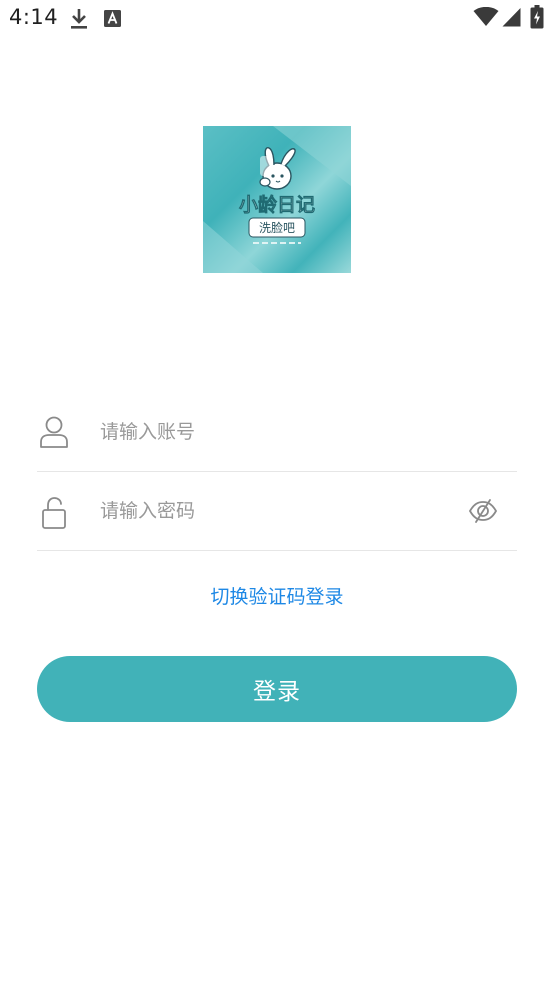 The height and width of the screenshot is (984, 554). I want to click on password-input, so click(275, 511).